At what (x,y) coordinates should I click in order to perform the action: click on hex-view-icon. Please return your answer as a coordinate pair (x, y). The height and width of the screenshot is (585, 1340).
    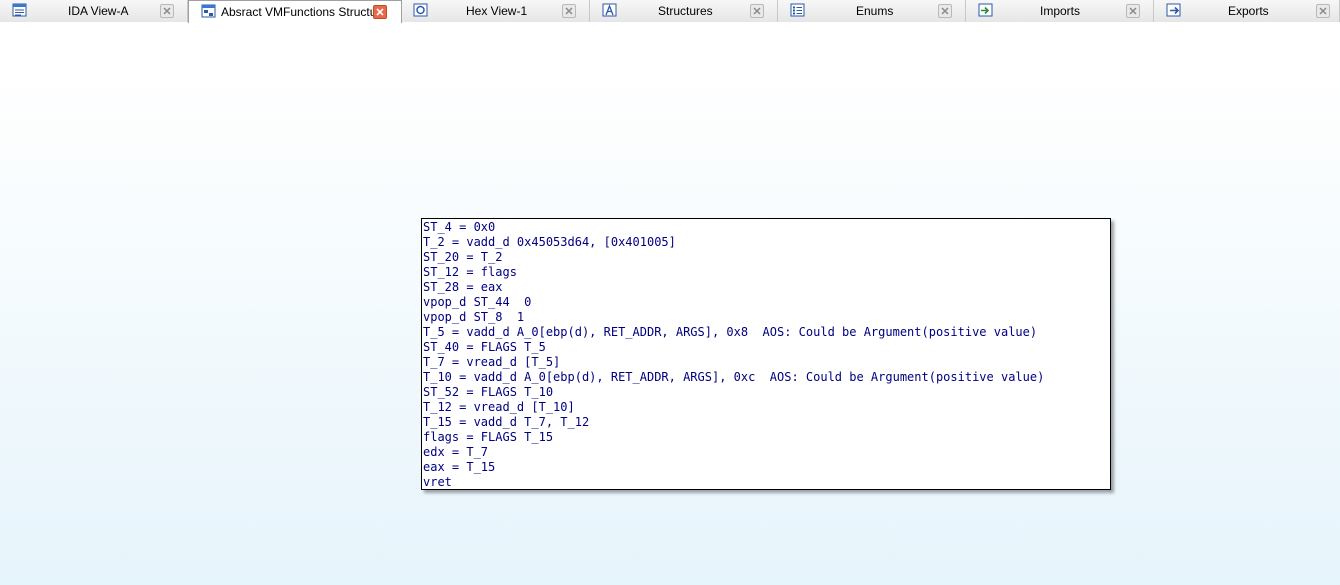
    Looking at the image, I should click on (421, 10).